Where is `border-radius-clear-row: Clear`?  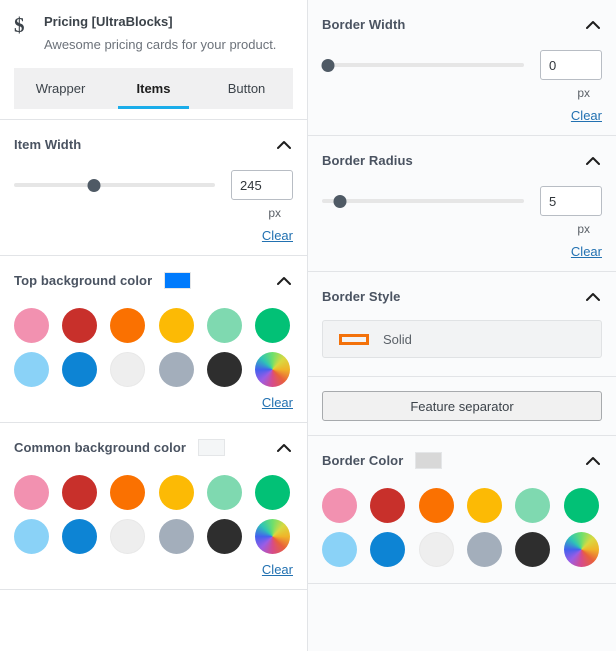 border-radius-clear-row: Clear is located at coordinates (462, 253).